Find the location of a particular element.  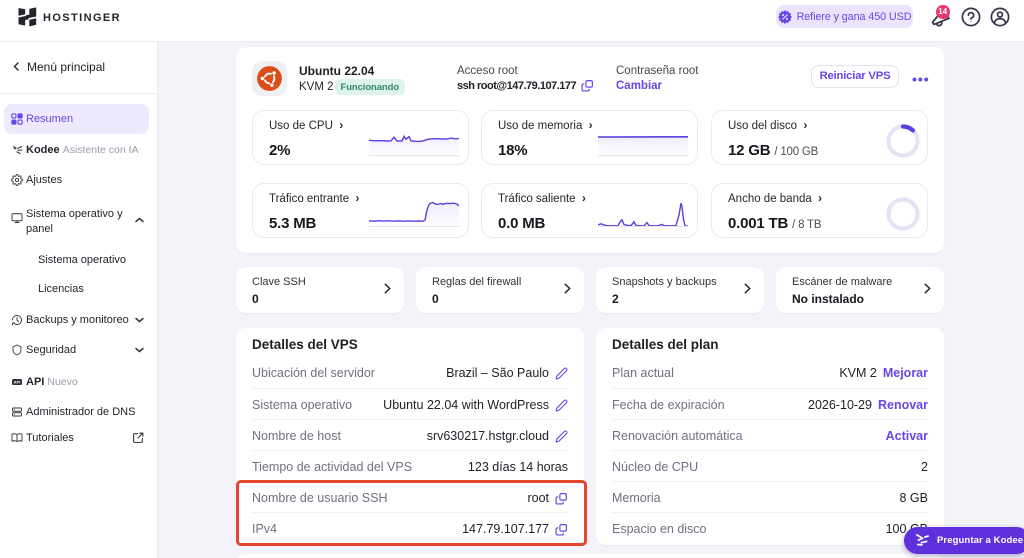

svg-text: API is located at coordinates (17, 382).